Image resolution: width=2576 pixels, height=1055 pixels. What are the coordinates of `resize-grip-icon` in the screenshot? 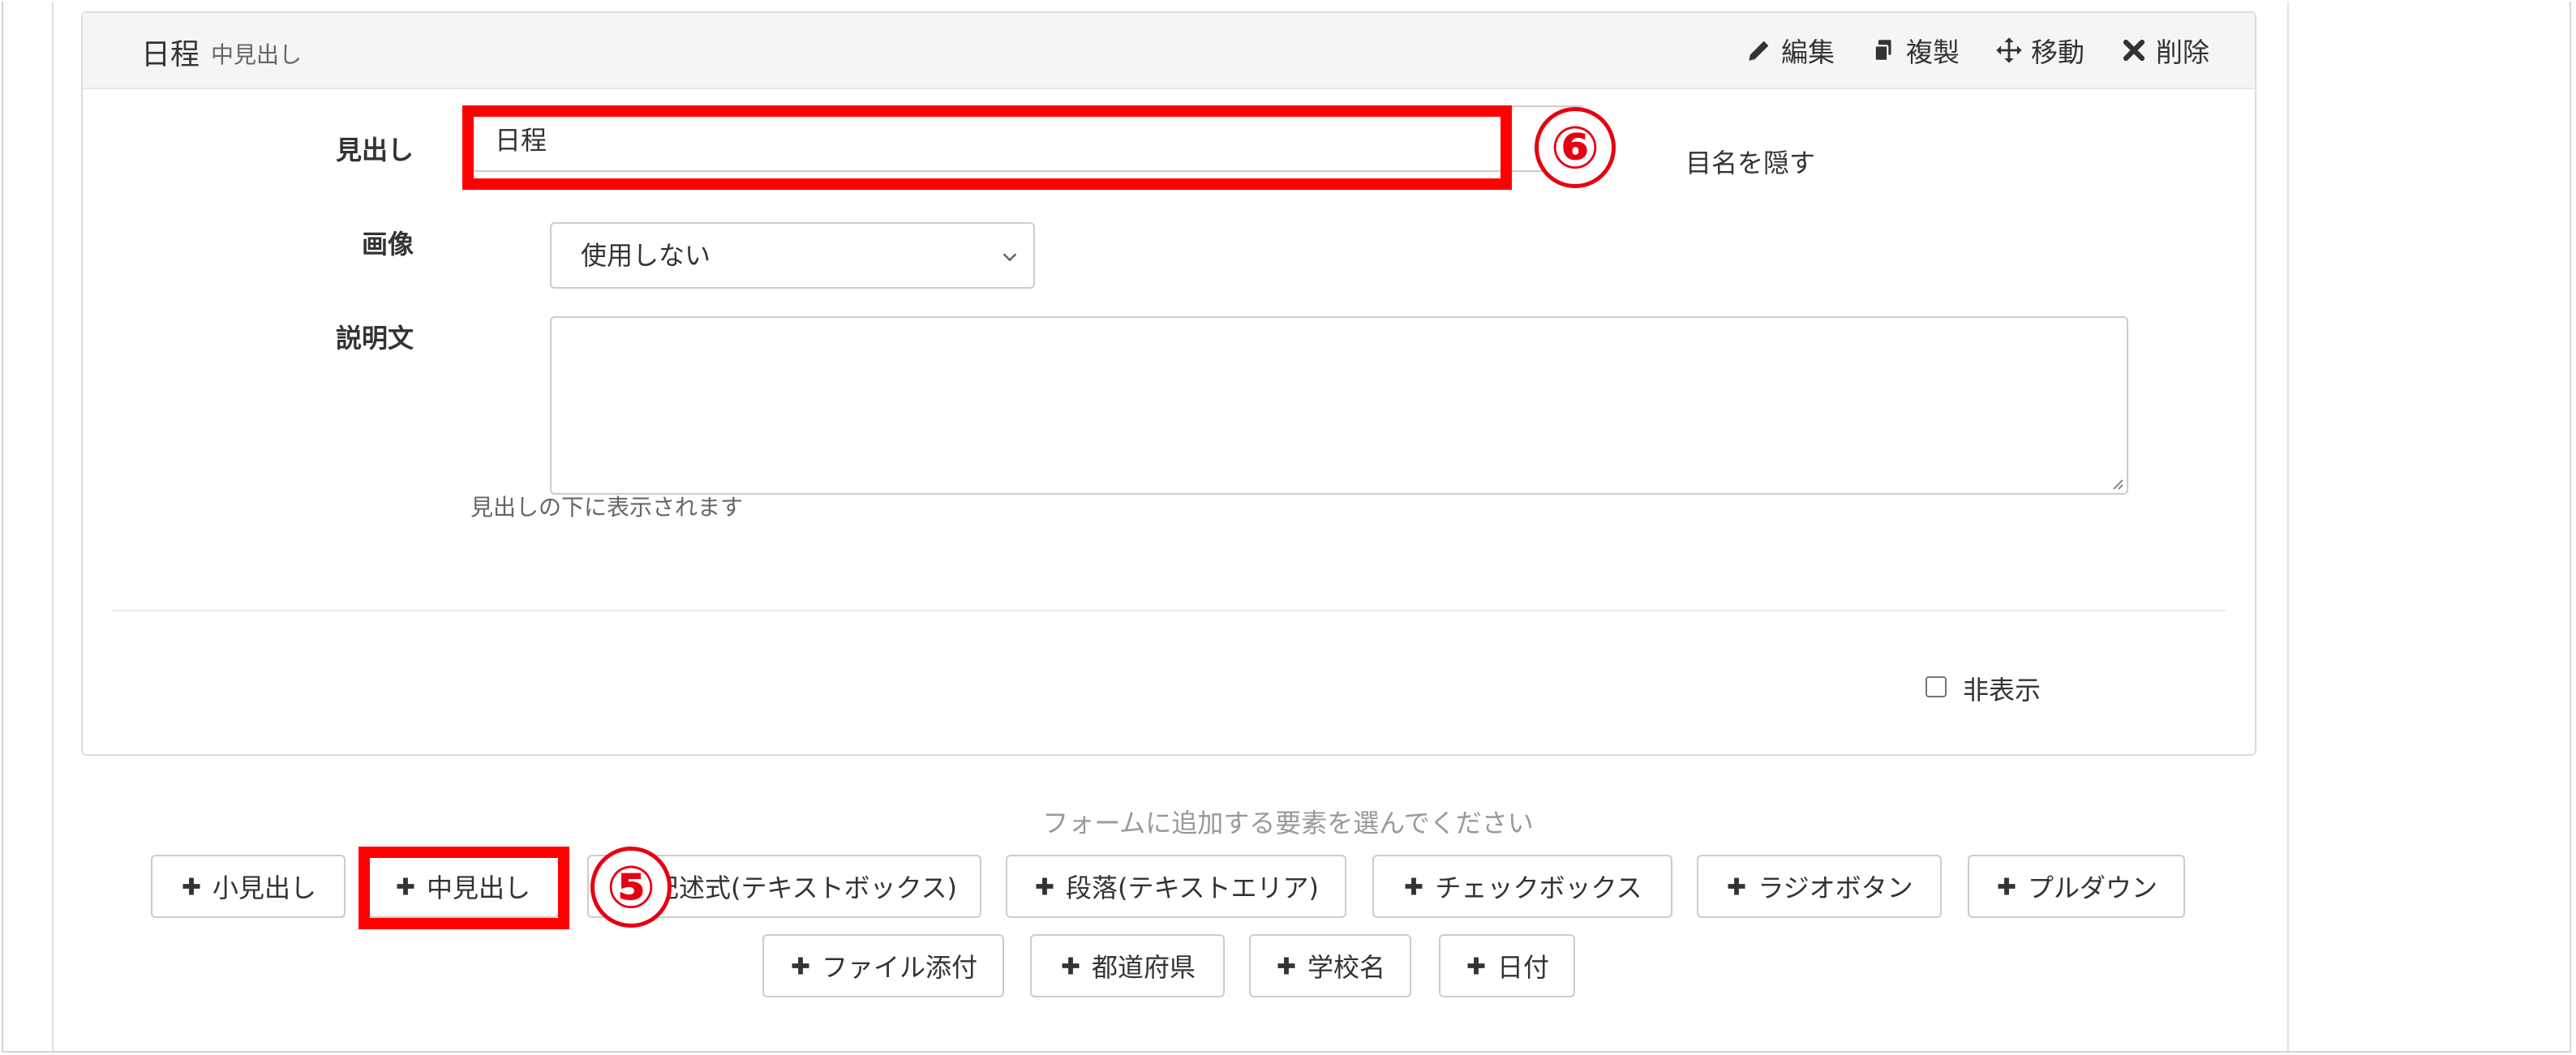 It's located at (2116, 482).